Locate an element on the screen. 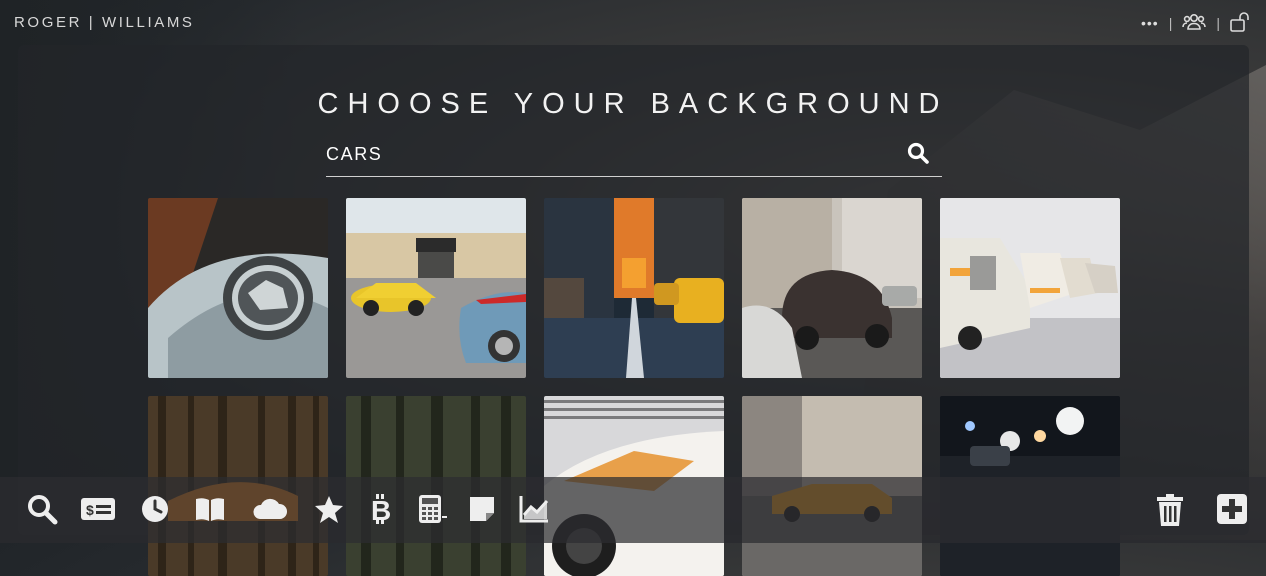 The width and height of the screenshot is (1266, 576). dialog-title: CHOOSE YOUR BACKGROUND is located at coordinates (633, 104).